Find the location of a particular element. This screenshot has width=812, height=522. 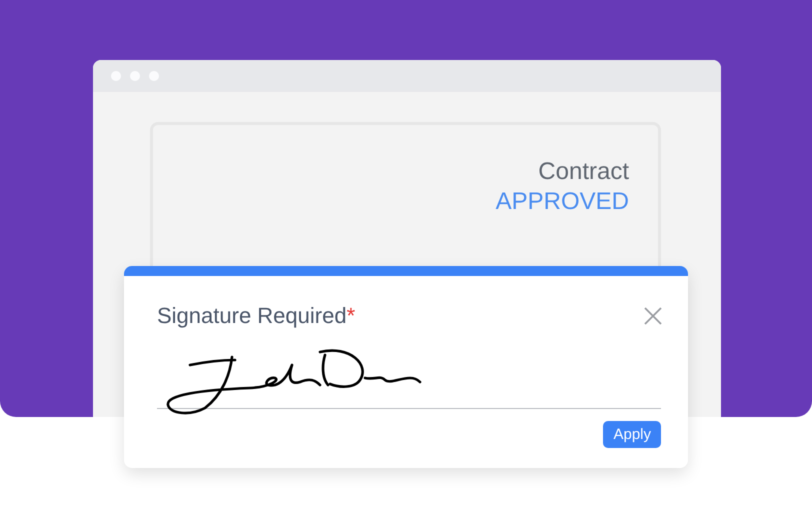

document-status: APPROVED is located at coordinates (562, 202).